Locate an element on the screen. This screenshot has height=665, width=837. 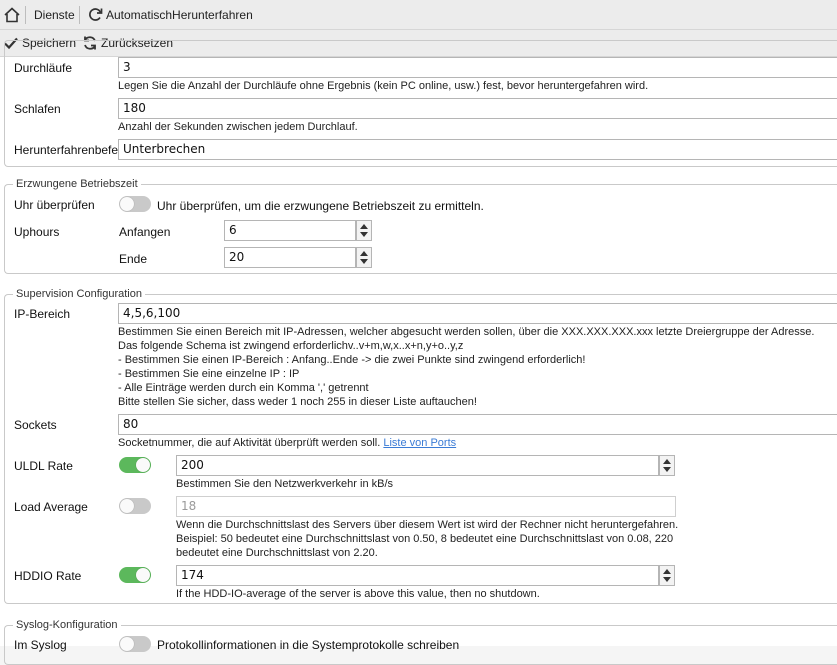
forced-uptime-legend: Erzwungene Betriebszeit is located at coordinates (77, 184).